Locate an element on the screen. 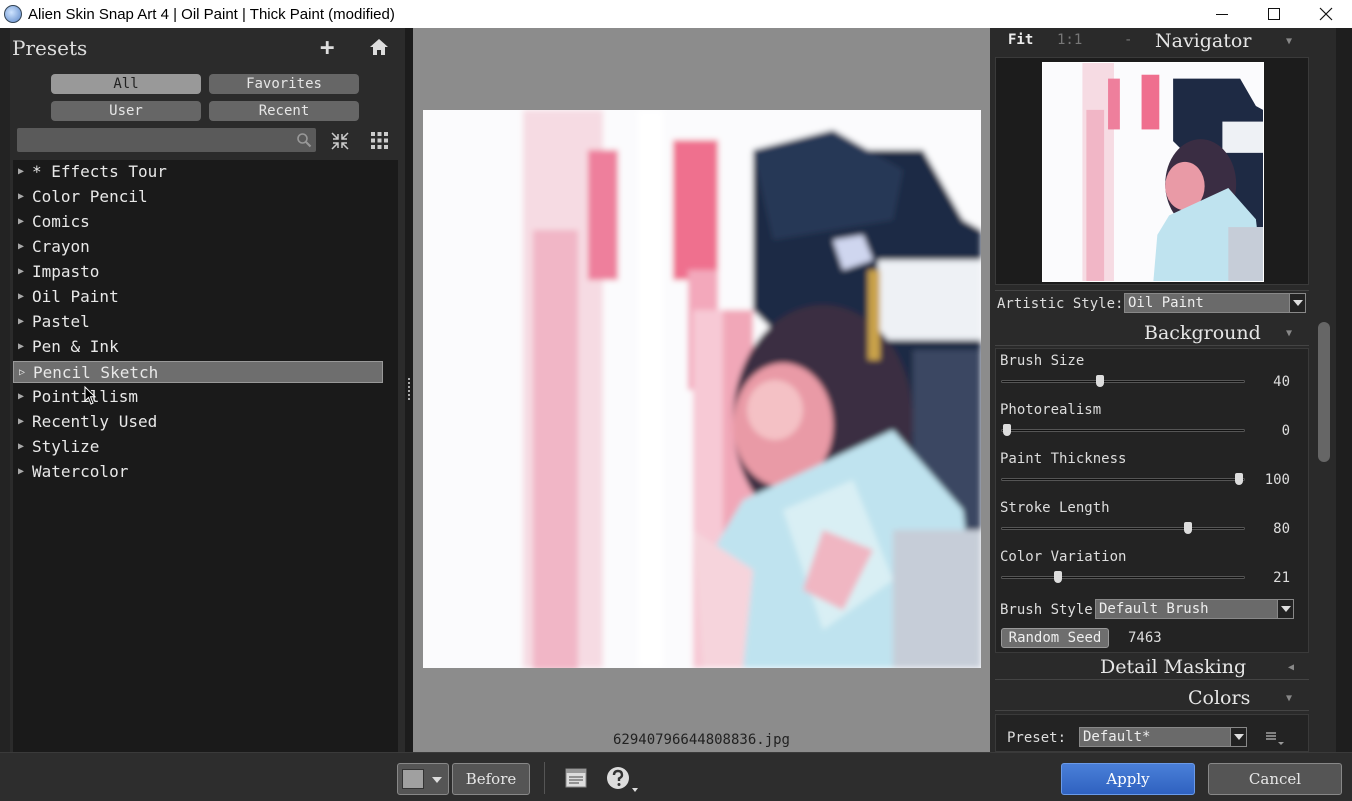  brush-style-value: Default Brush is located at coordinates (1154, 609).